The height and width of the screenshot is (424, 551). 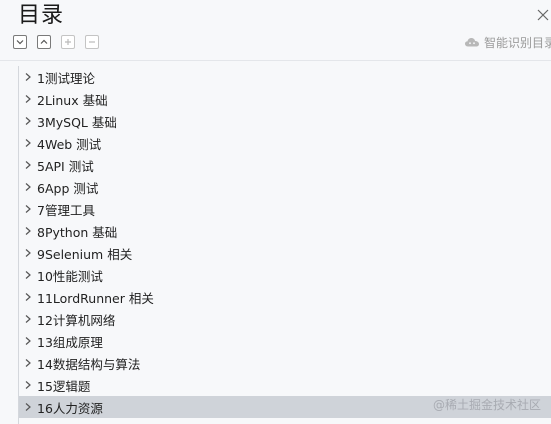 What do you see at coordinates (76, 320) in the screenshot?
I see `toc-item-label: 12计算机网络` at bounding box center [76, 320].